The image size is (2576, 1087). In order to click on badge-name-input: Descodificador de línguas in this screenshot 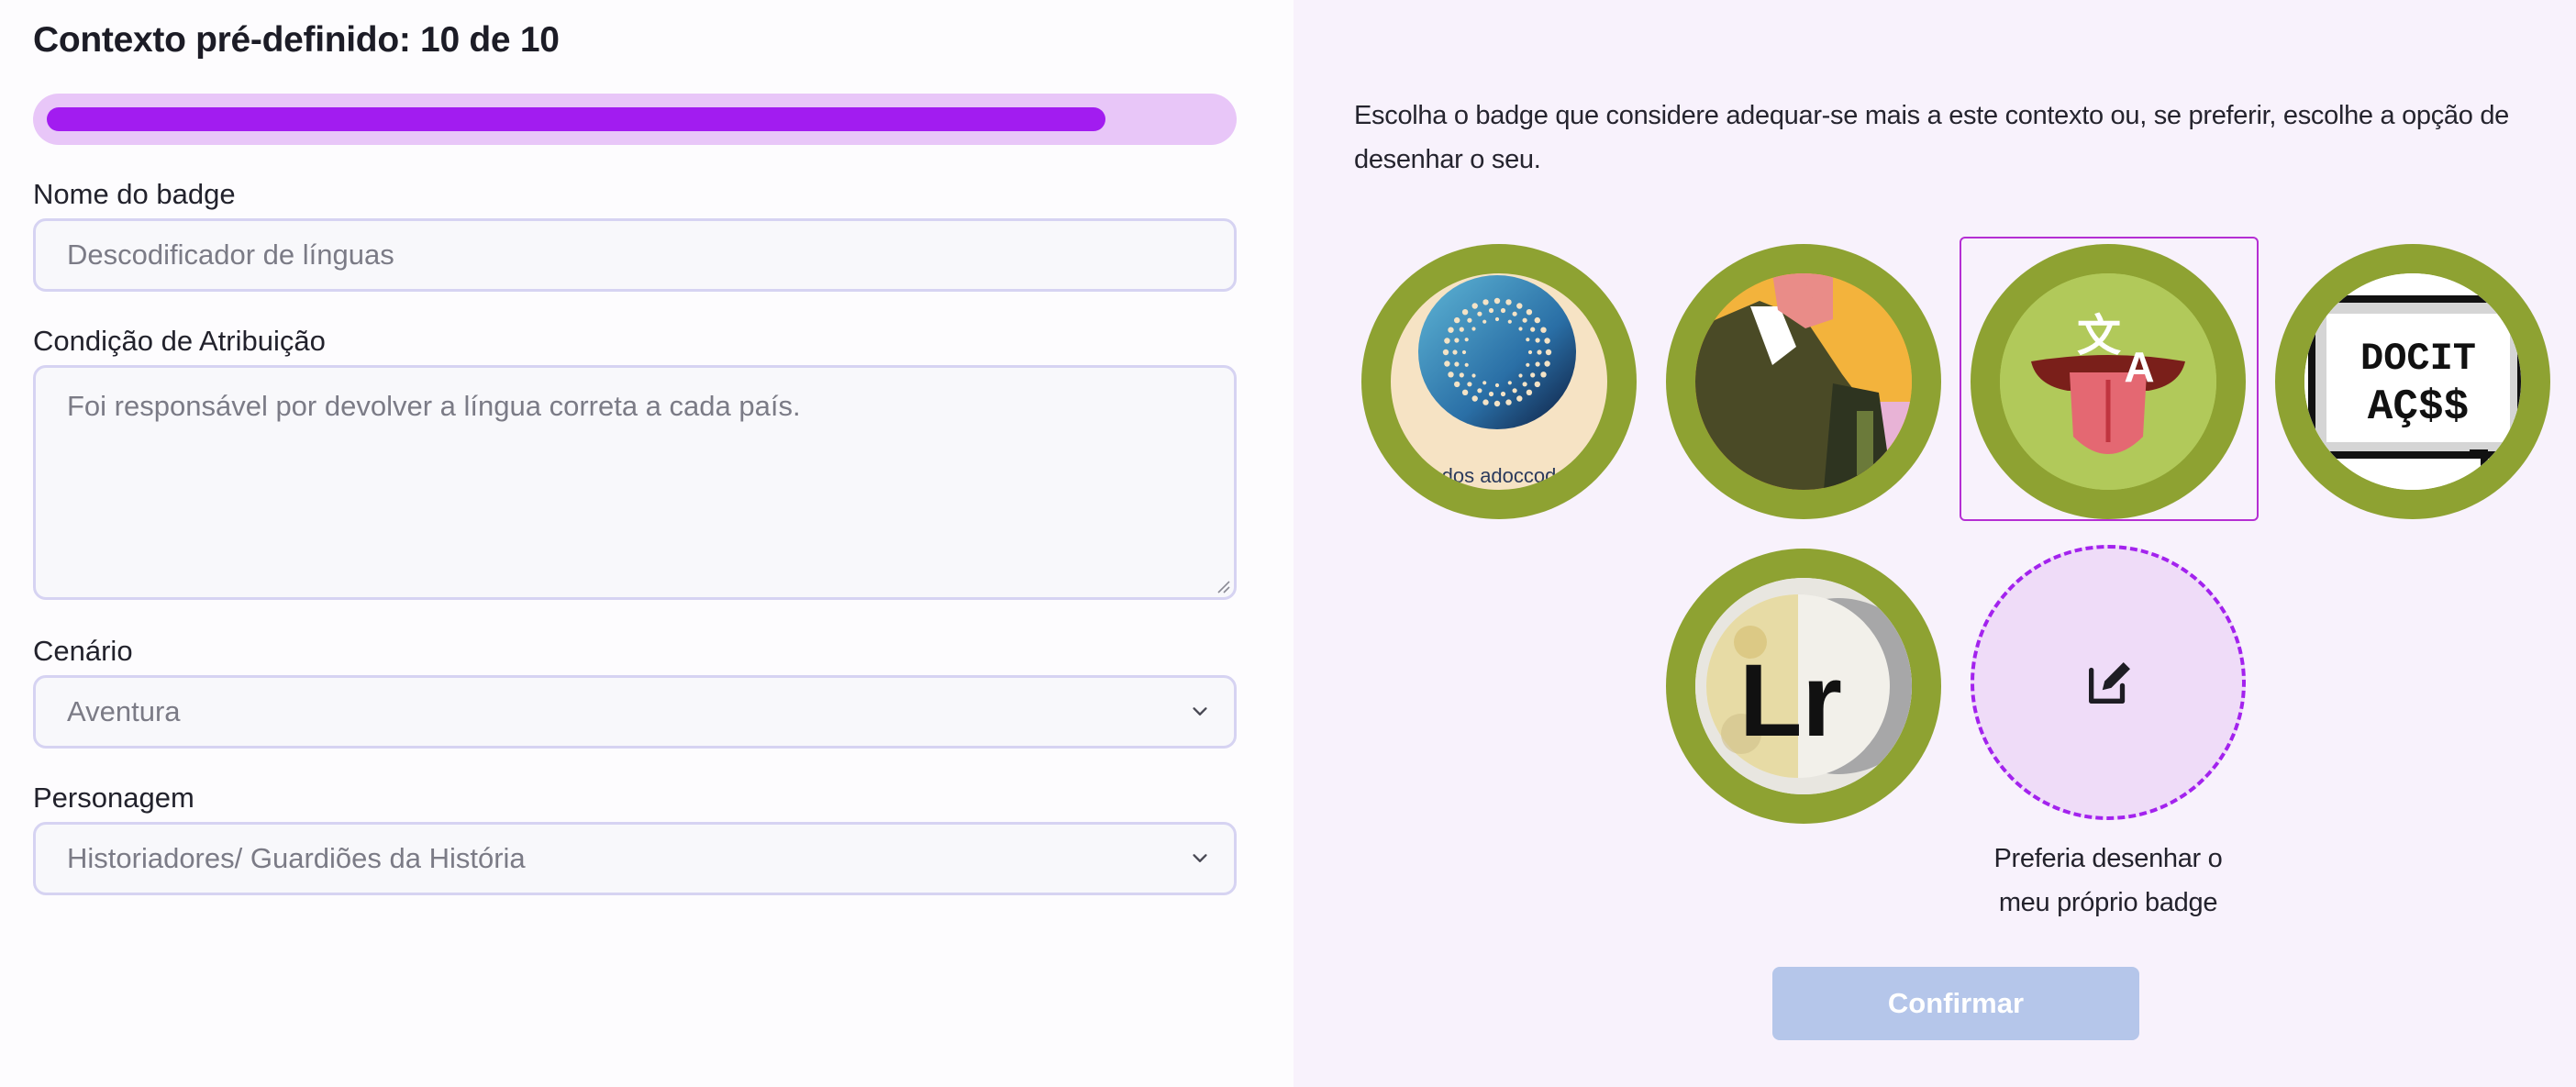, I will do `click(635, 255)`.